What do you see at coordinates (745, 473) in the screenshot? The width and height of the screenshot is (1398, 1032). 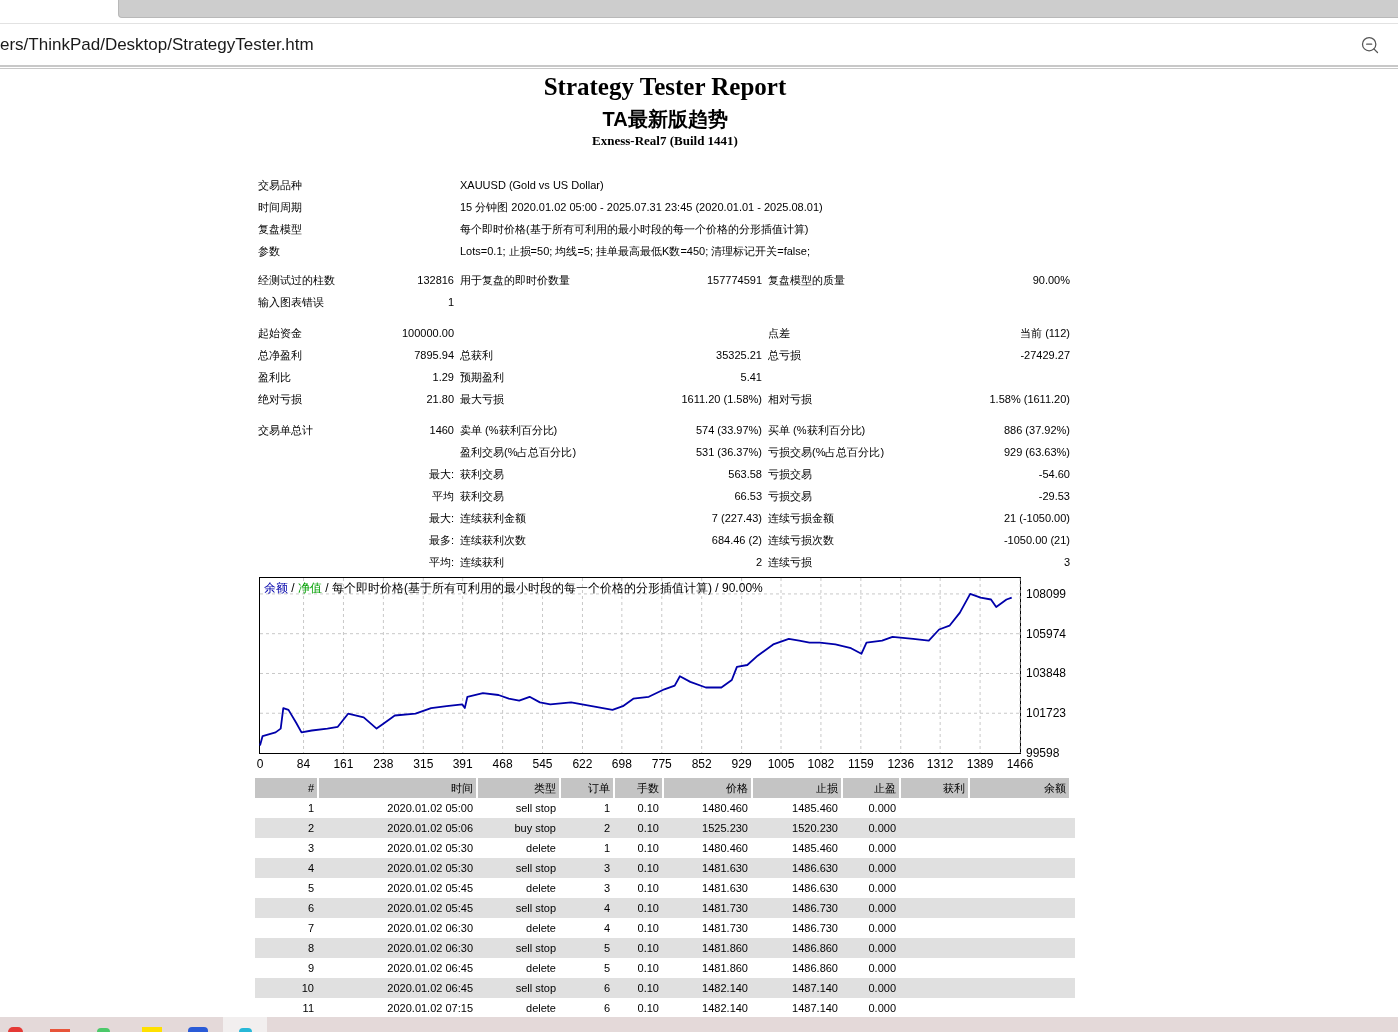 I see `stat-value: 563.58` at bounding box center [745, 473].